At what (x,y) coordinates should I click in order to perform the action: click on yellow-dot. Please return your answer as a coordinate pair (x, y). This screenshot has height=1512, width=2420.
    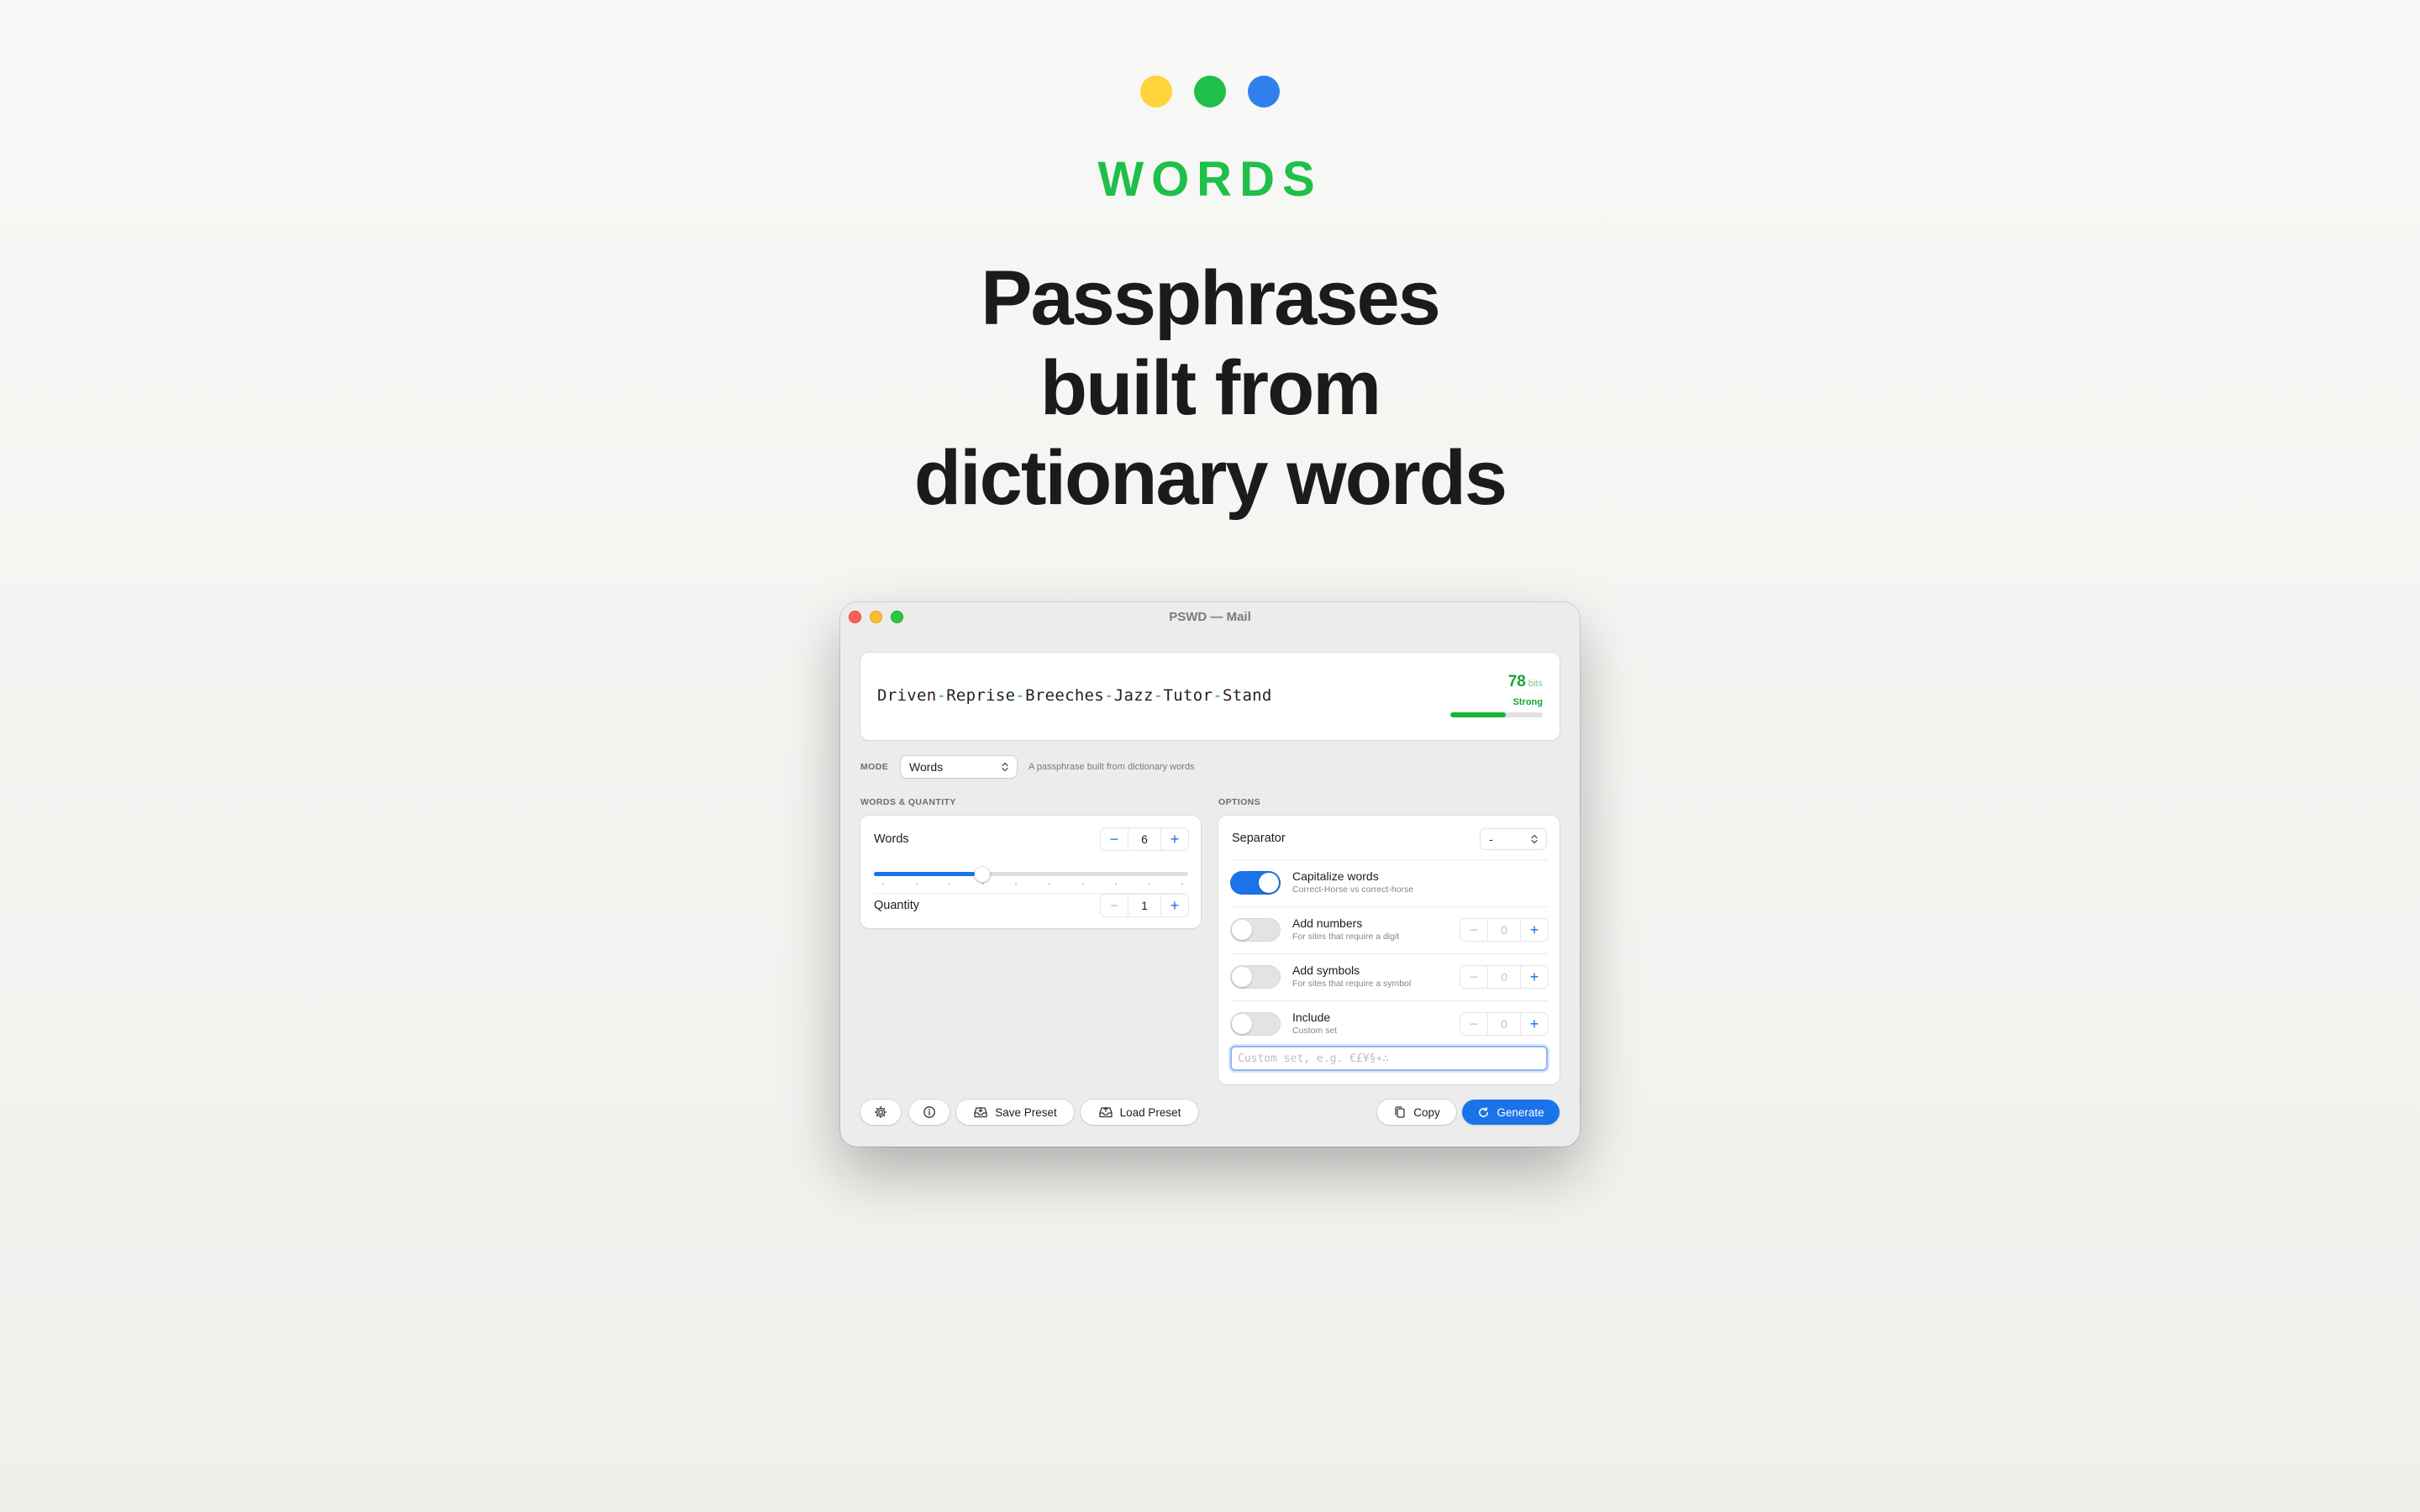
    Looking at the image, I should click on (1156, 92).